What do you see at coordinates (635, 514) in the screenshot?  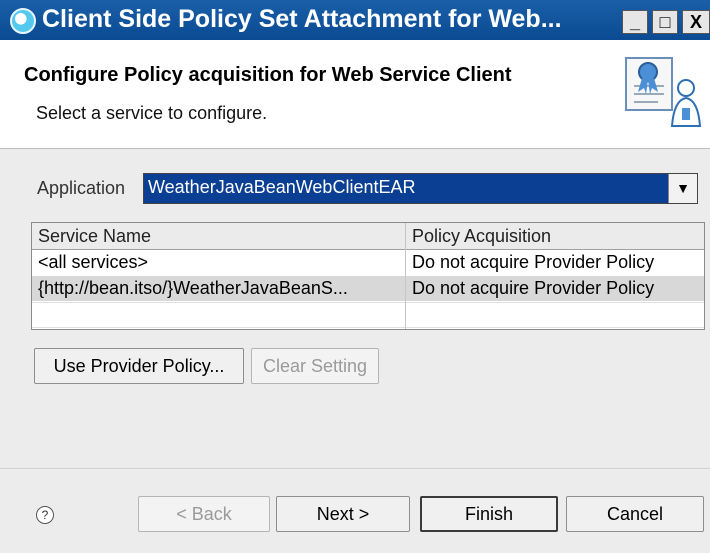 I see `cancel-button: Cancel` at bounding box center [635, 514].